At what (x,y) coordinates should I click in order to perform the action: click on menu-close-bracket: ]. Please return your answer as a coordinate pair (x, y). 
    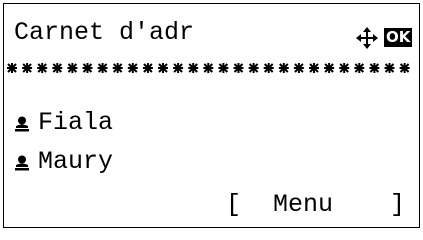
    Looking at the image, I should click on (398, 204).